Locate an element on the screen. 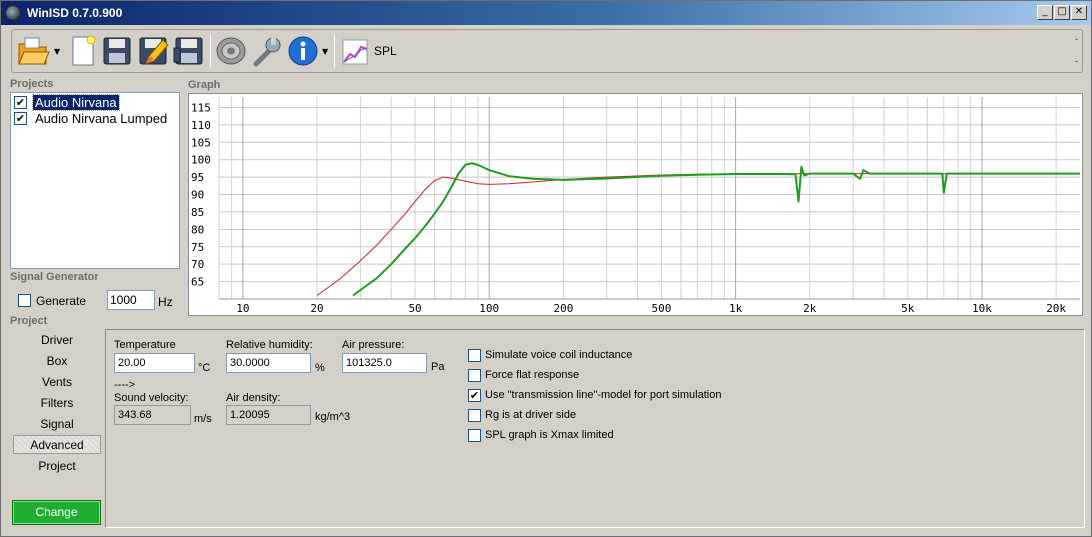 The image size is (1092, 537). toolbar: ▼ ▼ SPL - - is located at coordinates (547, 51).